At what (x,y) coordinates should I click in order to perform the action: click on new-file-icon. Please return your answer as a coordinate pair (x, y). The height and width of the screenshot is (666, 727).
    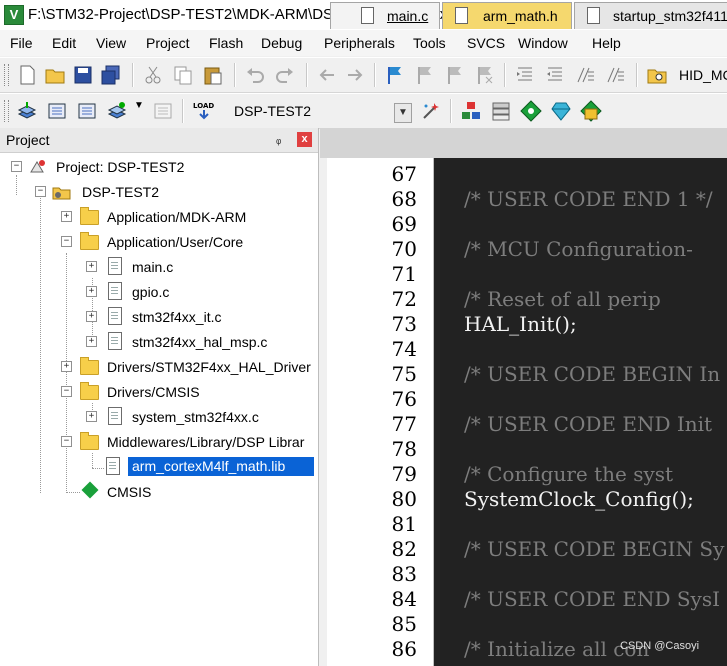
    Looking at the image, I should click on (27, 75).